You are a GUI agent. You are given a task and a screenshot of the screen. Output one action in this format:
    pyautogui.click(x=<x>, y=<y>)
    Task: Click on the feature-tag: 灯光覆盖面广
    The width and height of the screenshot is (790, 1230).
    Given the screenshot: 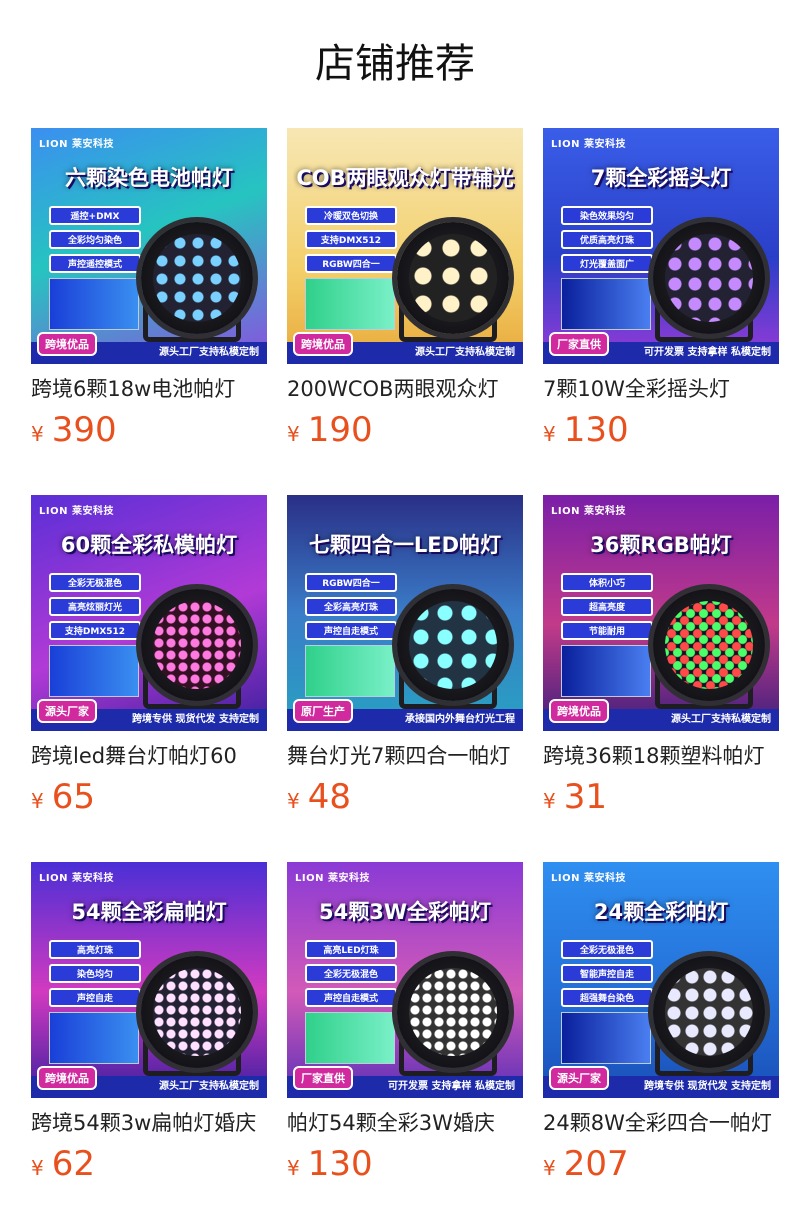 What is the action you would take?
    pyautogui.click(x=607, y=263)
    